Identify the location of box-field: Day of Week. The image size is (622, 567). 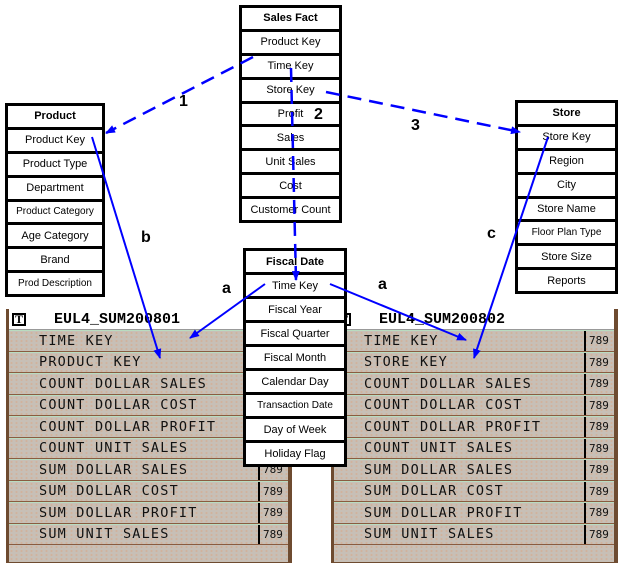
(295, 429).